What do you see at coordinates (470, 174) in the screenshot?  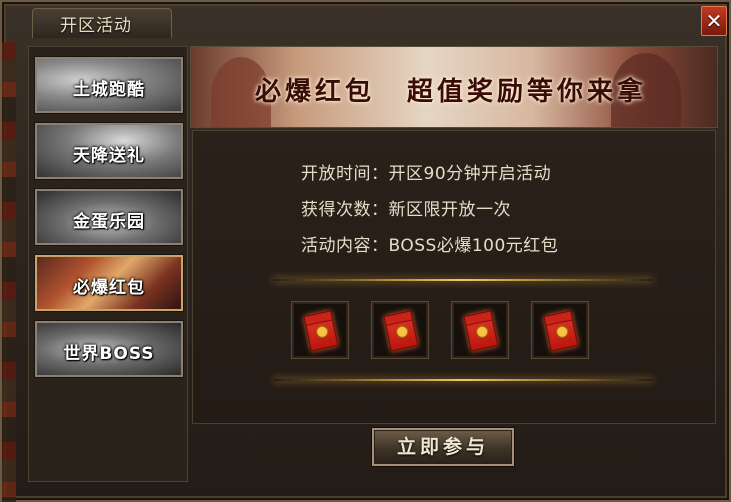 I see `info-value: 开区90分钟开启活动` at bounding box center [470, 174].